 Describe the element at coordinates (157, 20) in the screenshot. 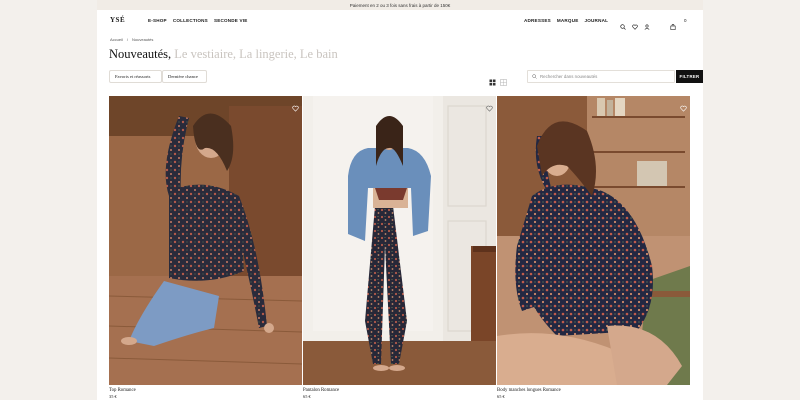

I see `nav-item-eshop: E-SHOP` at that location.